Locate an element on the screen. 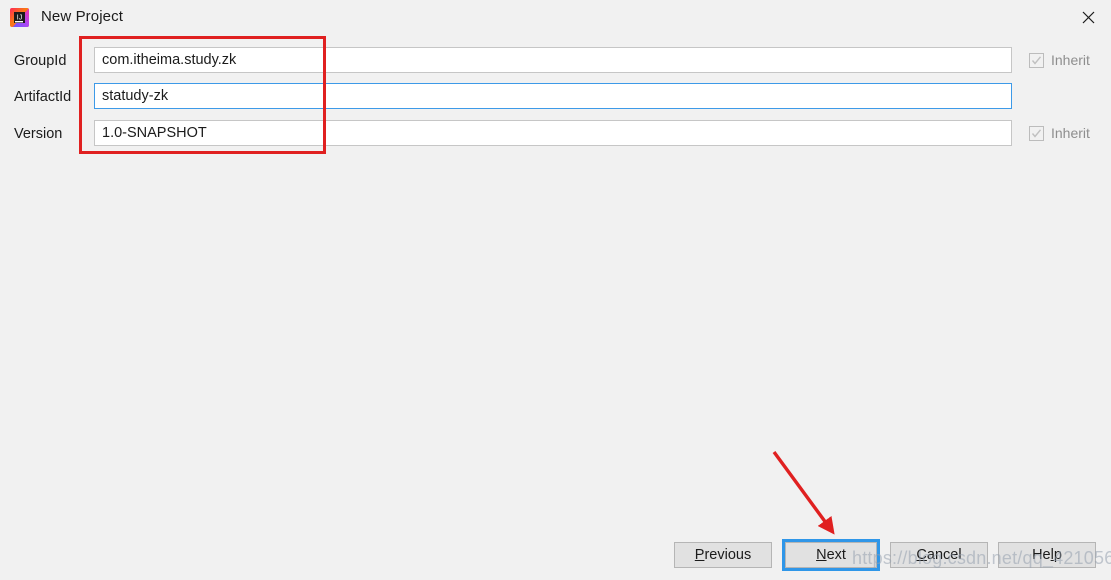 The height and width of the screenshot is (580, 1111). help-label-after: p is located at coordinates (1057, 555).